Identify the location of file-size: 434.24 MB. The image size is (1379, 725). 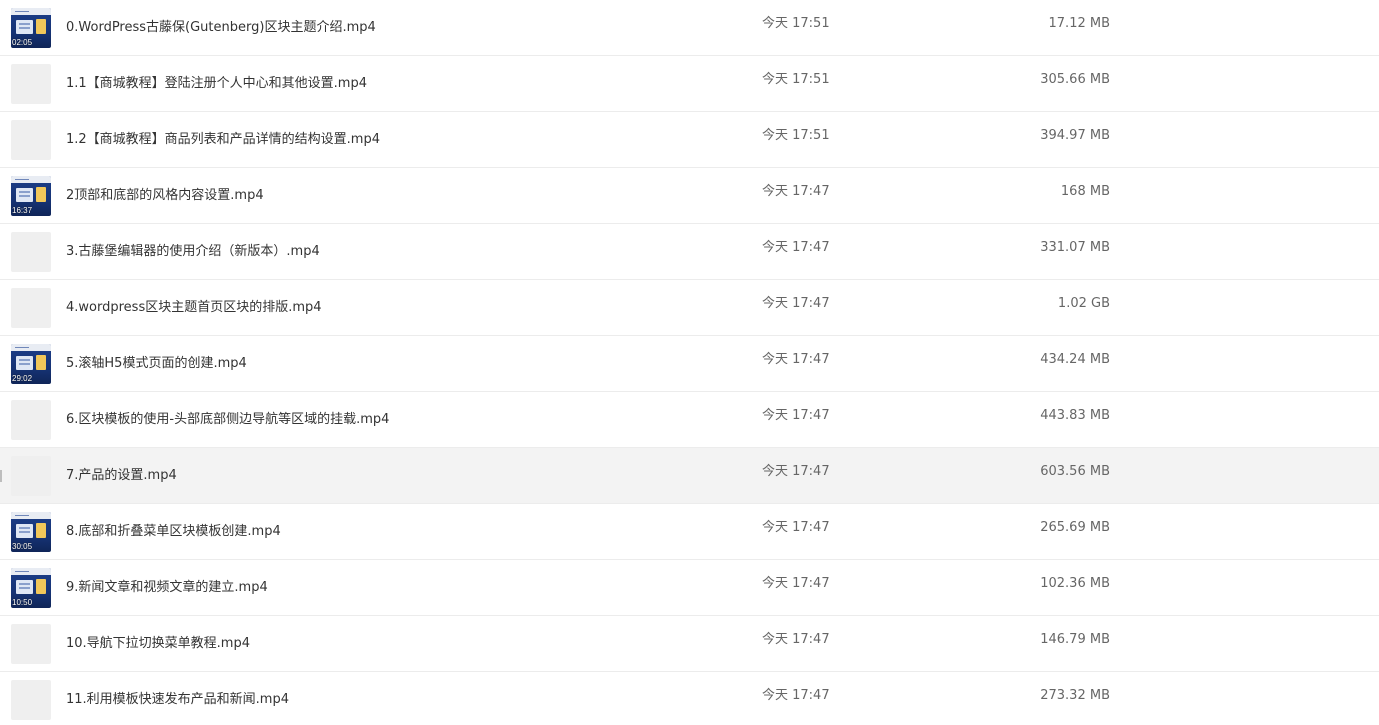
(1075, 359).